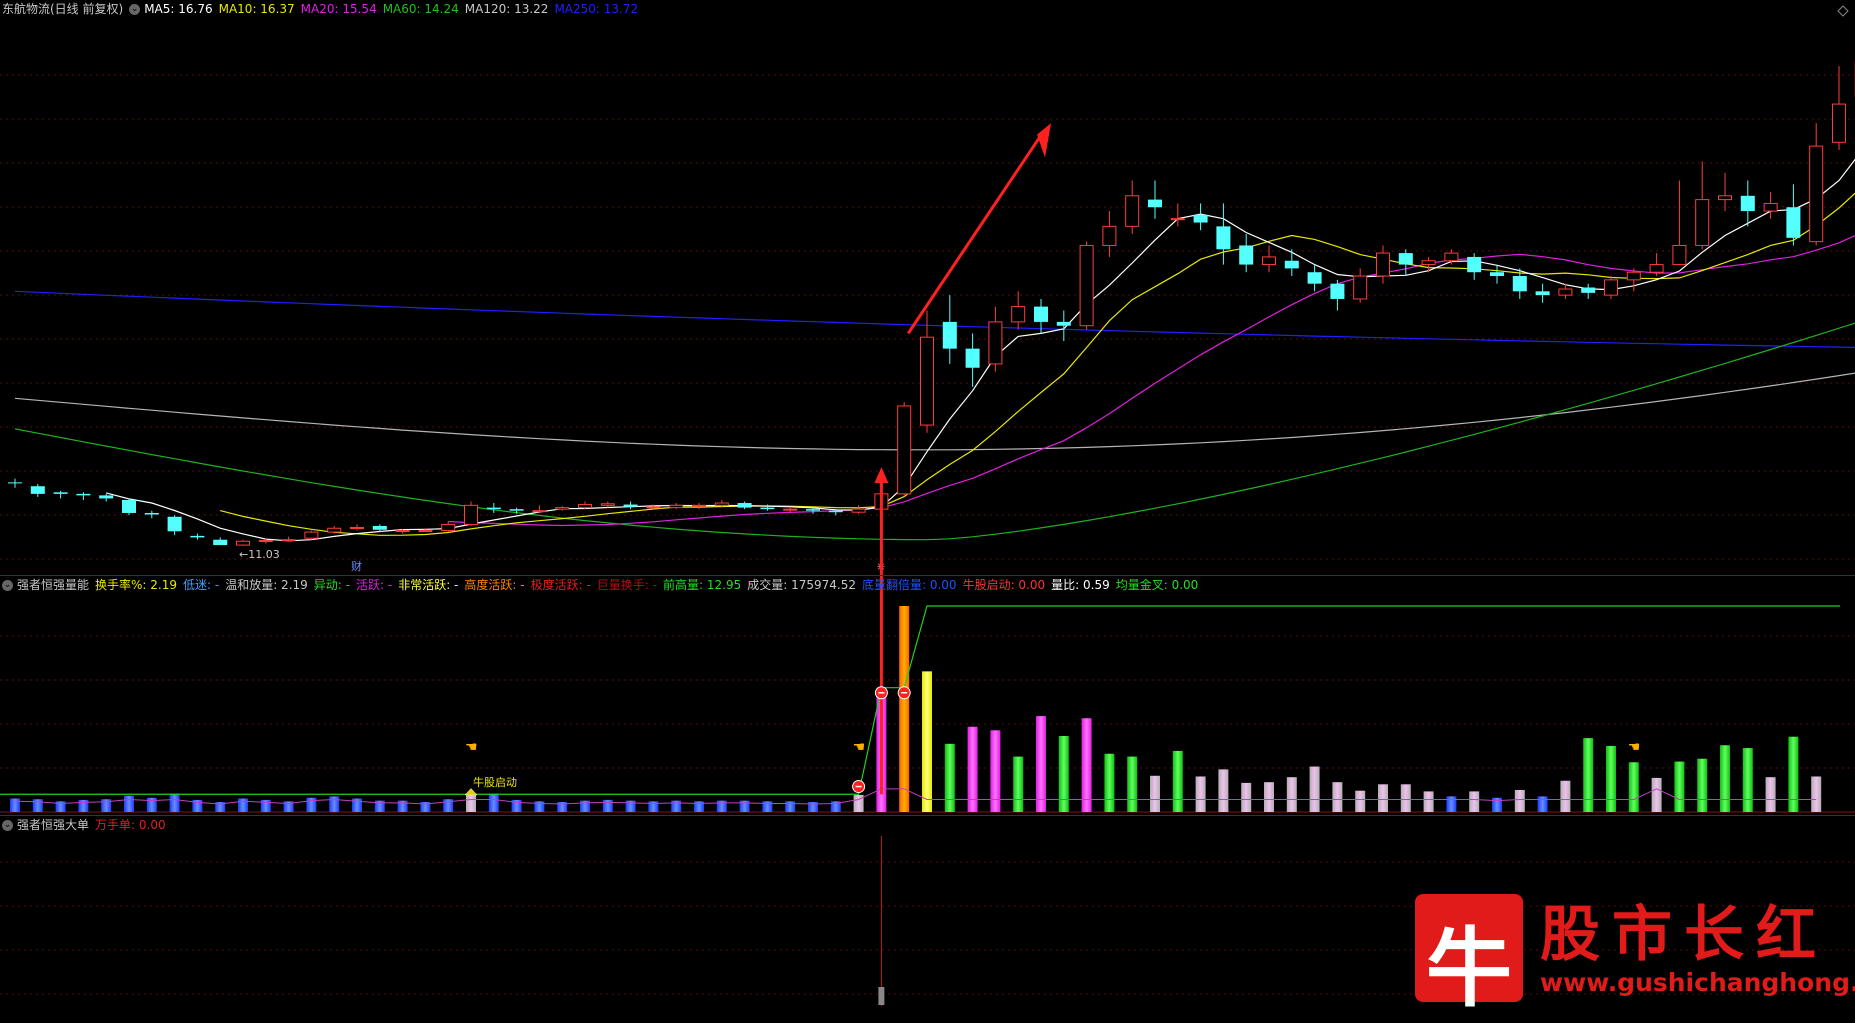 The height and width of the screenshot is (1023, 1855). I want to click on volume-legend-item-0: 换手率%: 2.19, so click(136, 585).